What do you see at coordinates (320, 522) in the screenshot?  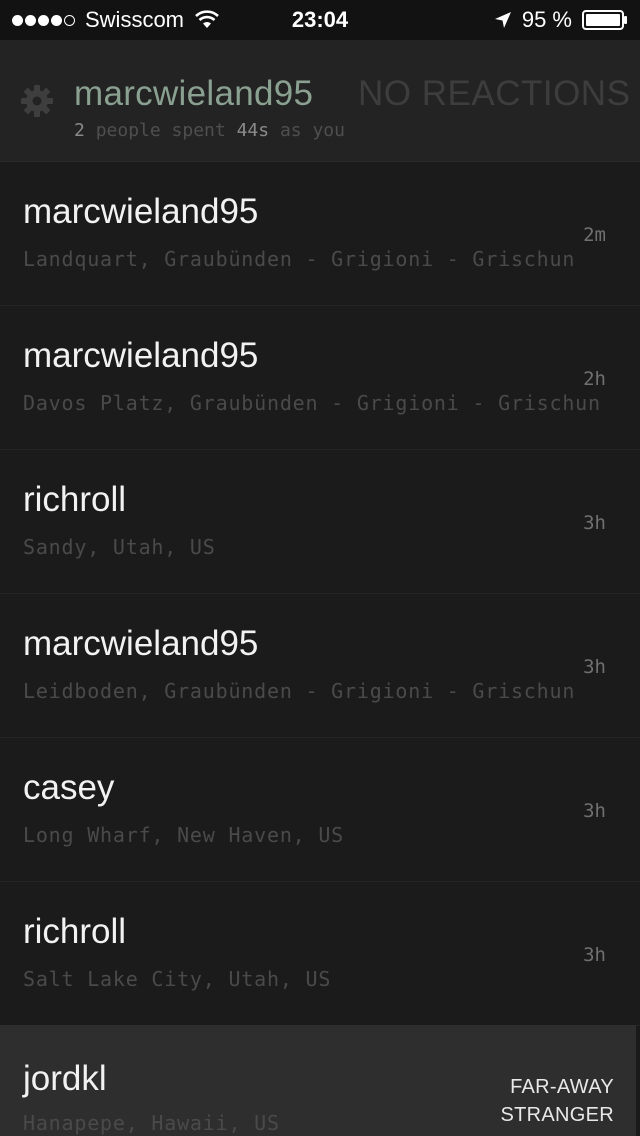 I see `list-item: richroll Sandy, Utah, US 3h` at bounding box center [320, 522].